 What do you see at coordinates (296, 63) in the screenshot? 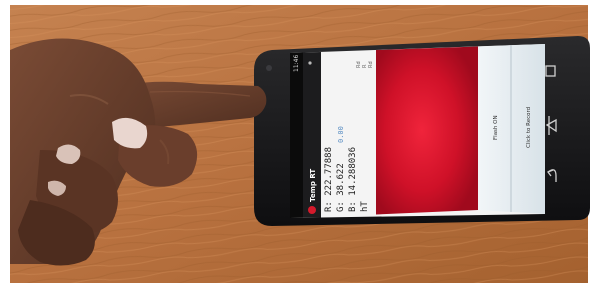
I see `status-clock: 11:46` at bounding box center [296, 63].